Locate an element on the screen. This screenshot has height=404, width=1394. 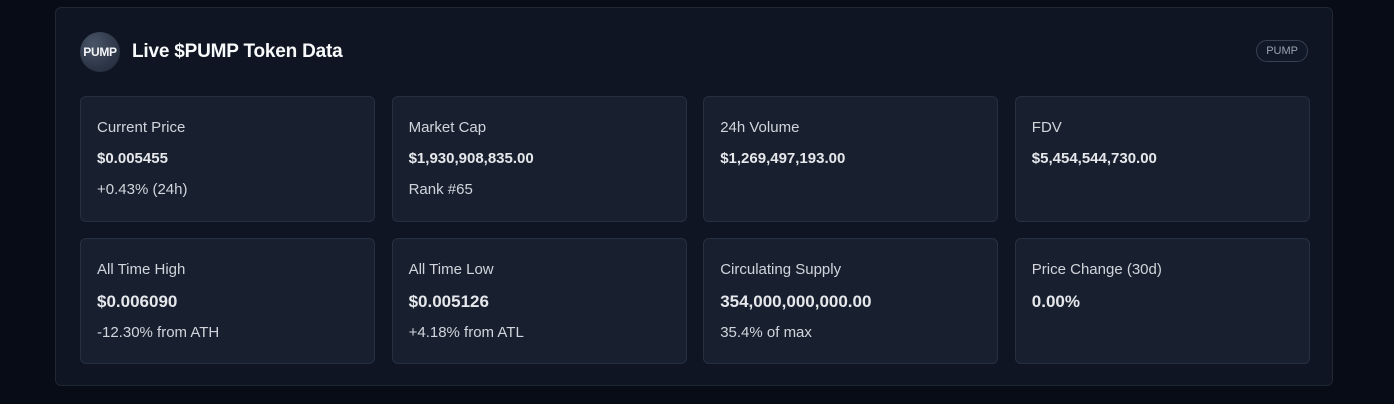
stat-value: $5,454,544,730.00 is located at coordinates (1094, 158).